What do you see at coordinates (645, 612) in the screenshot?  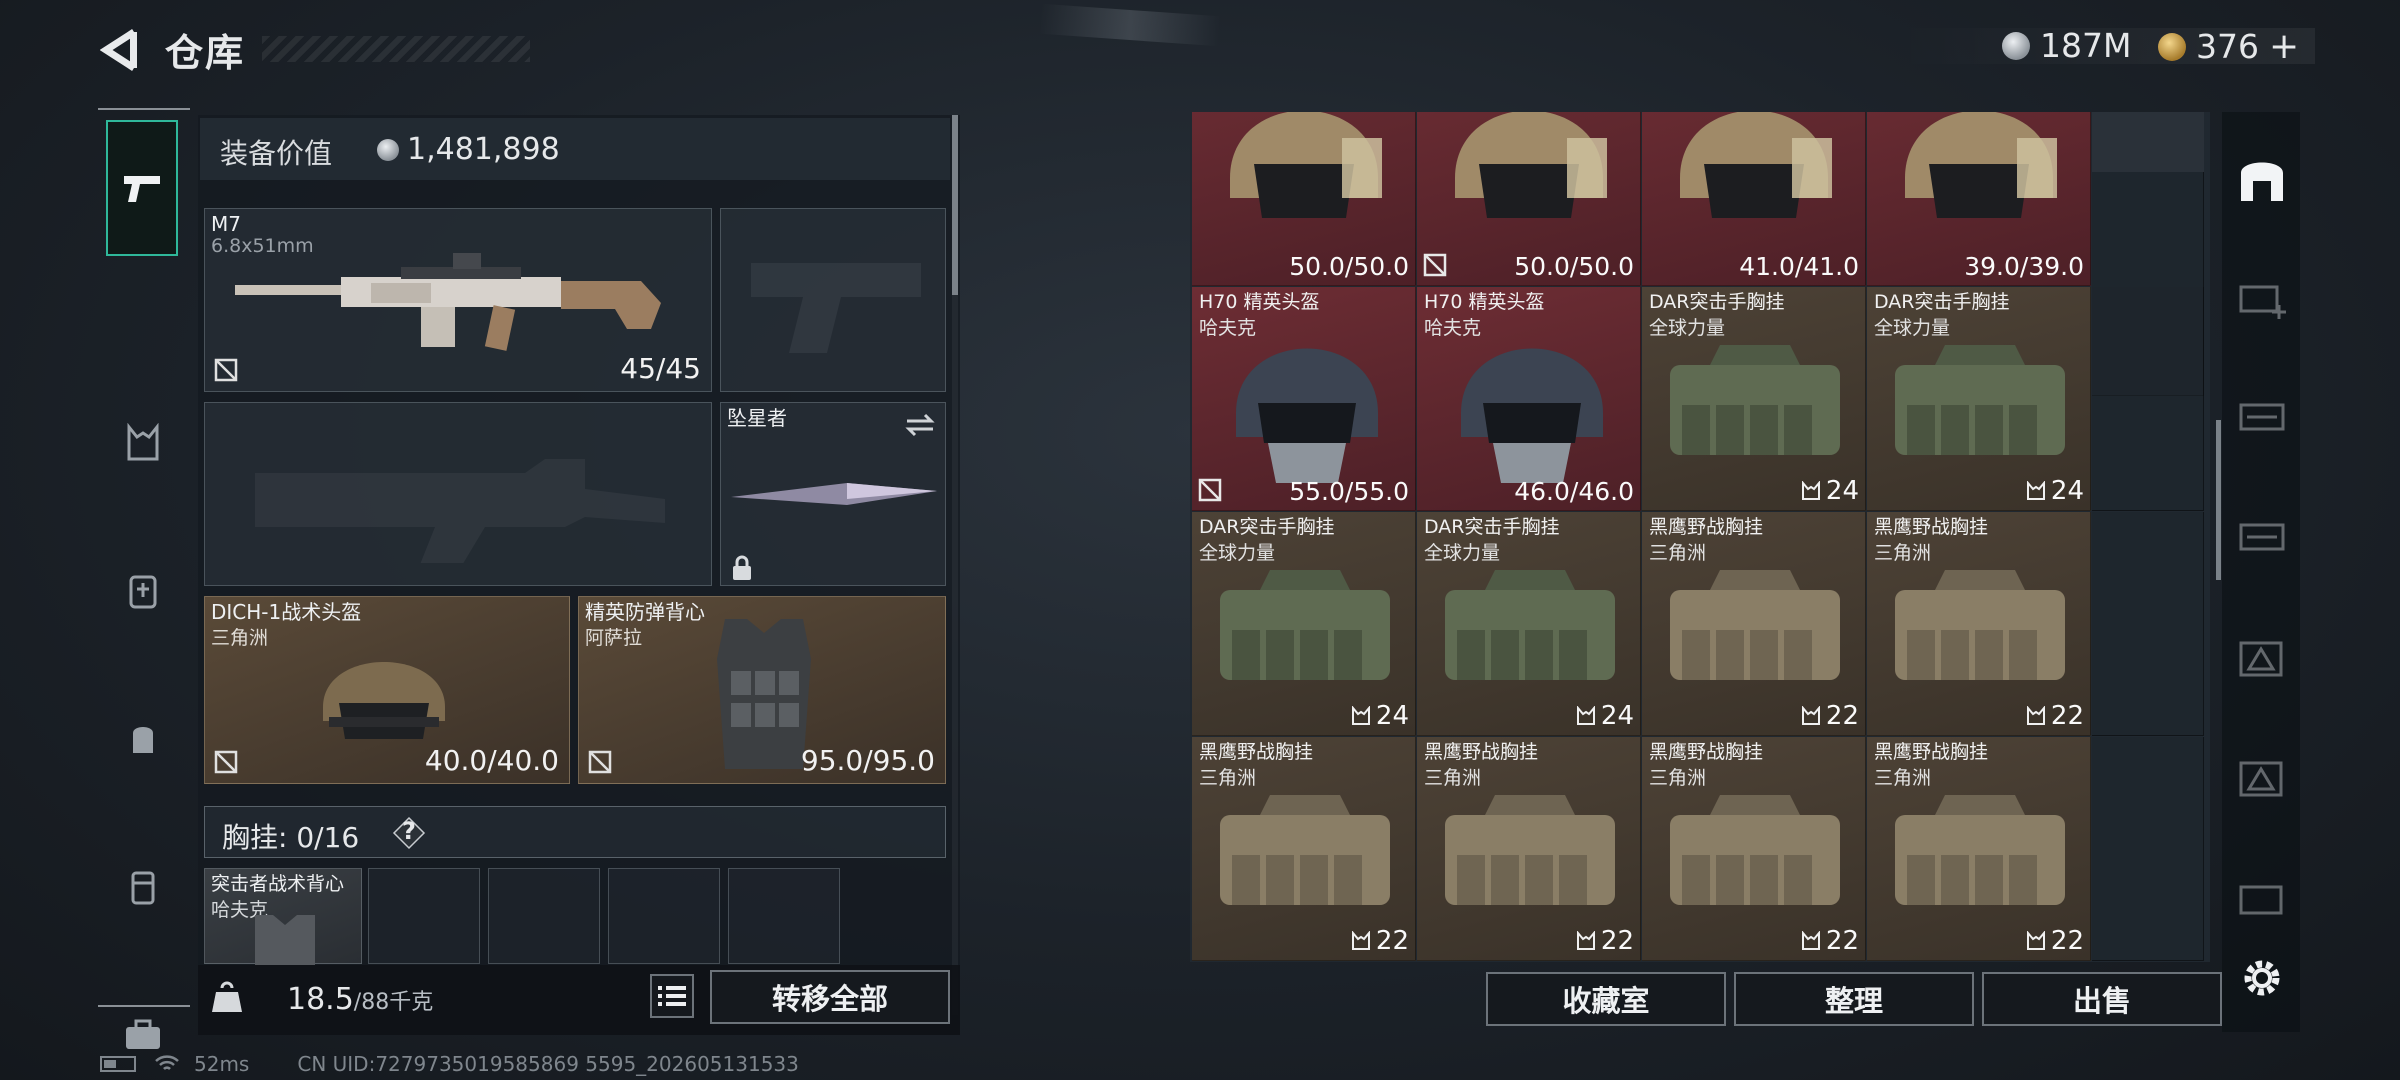 I see `armor-name: 精英防弹背心` at bounding box center [645, 612].